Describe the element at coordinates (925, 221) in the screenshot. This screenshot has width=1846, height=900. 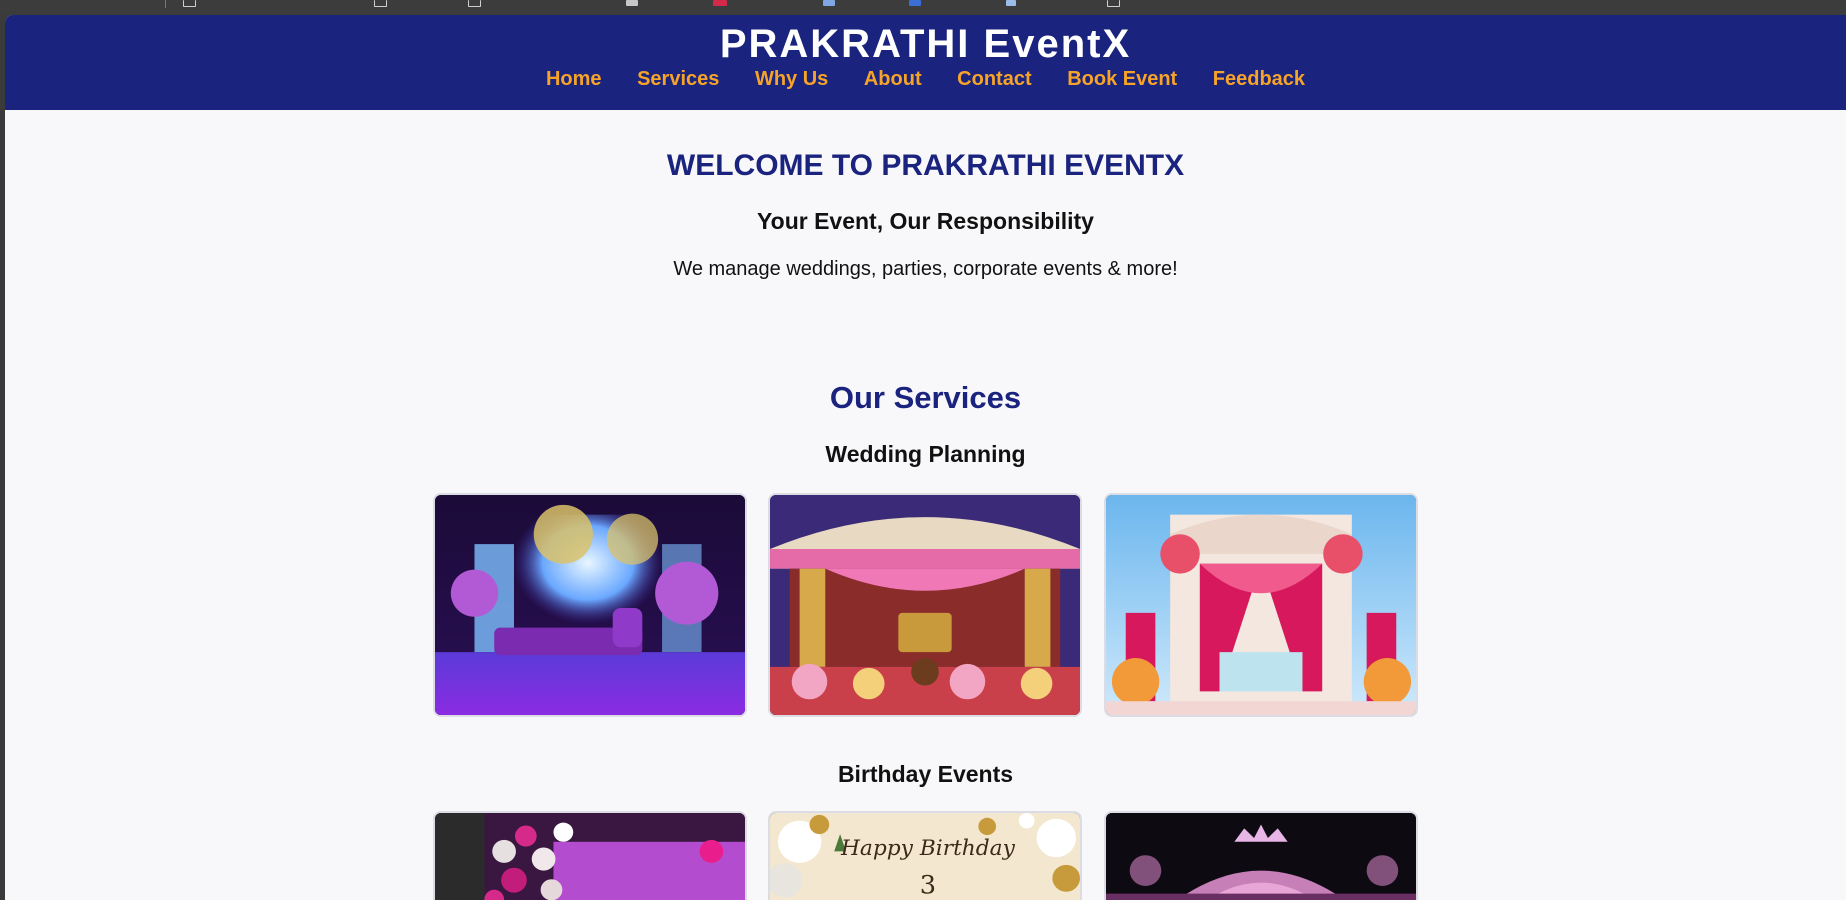
I see `tagline: Your Event, Our Responsibility` at that location.